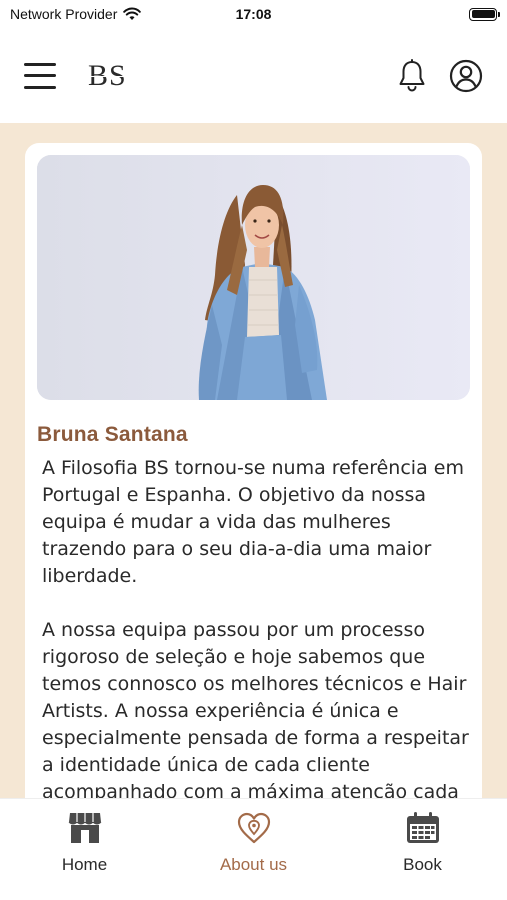 The width and height of the screenshot is (507, 900). I want to click on battery-icon, so click(484, 14).